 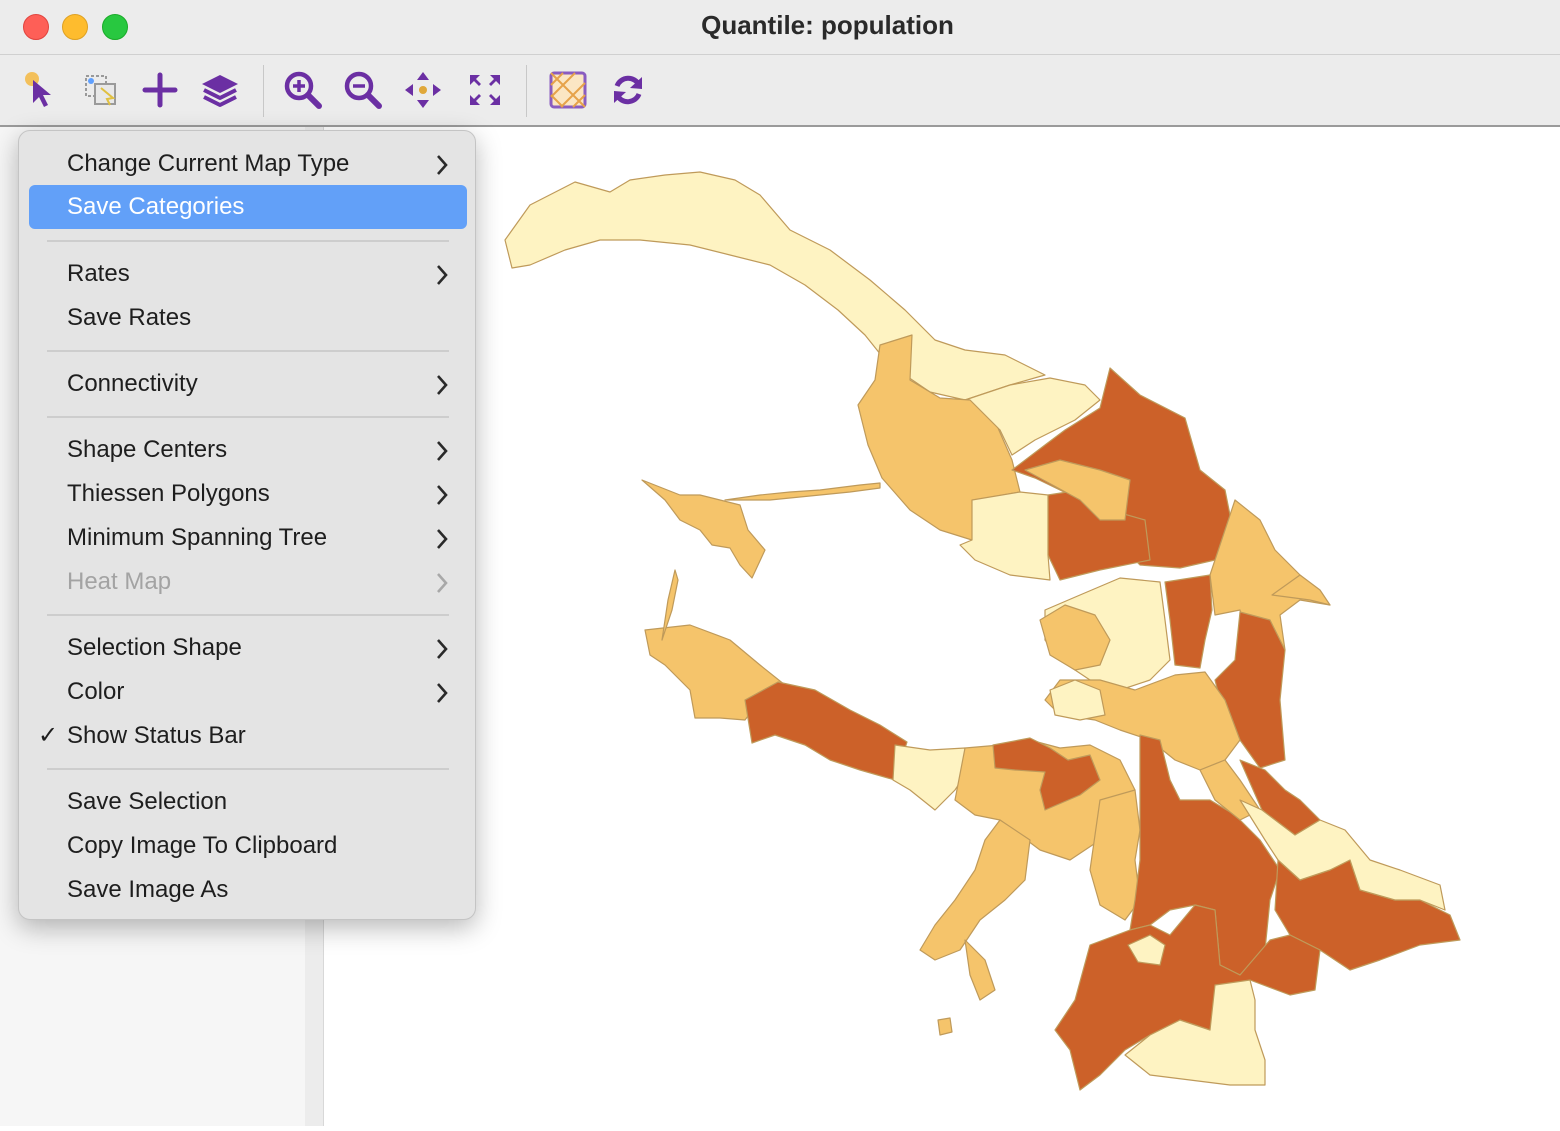 I want to click on menu-item-thiessen-polygons: Thiessen Polygons, so click(x=248, y=494).